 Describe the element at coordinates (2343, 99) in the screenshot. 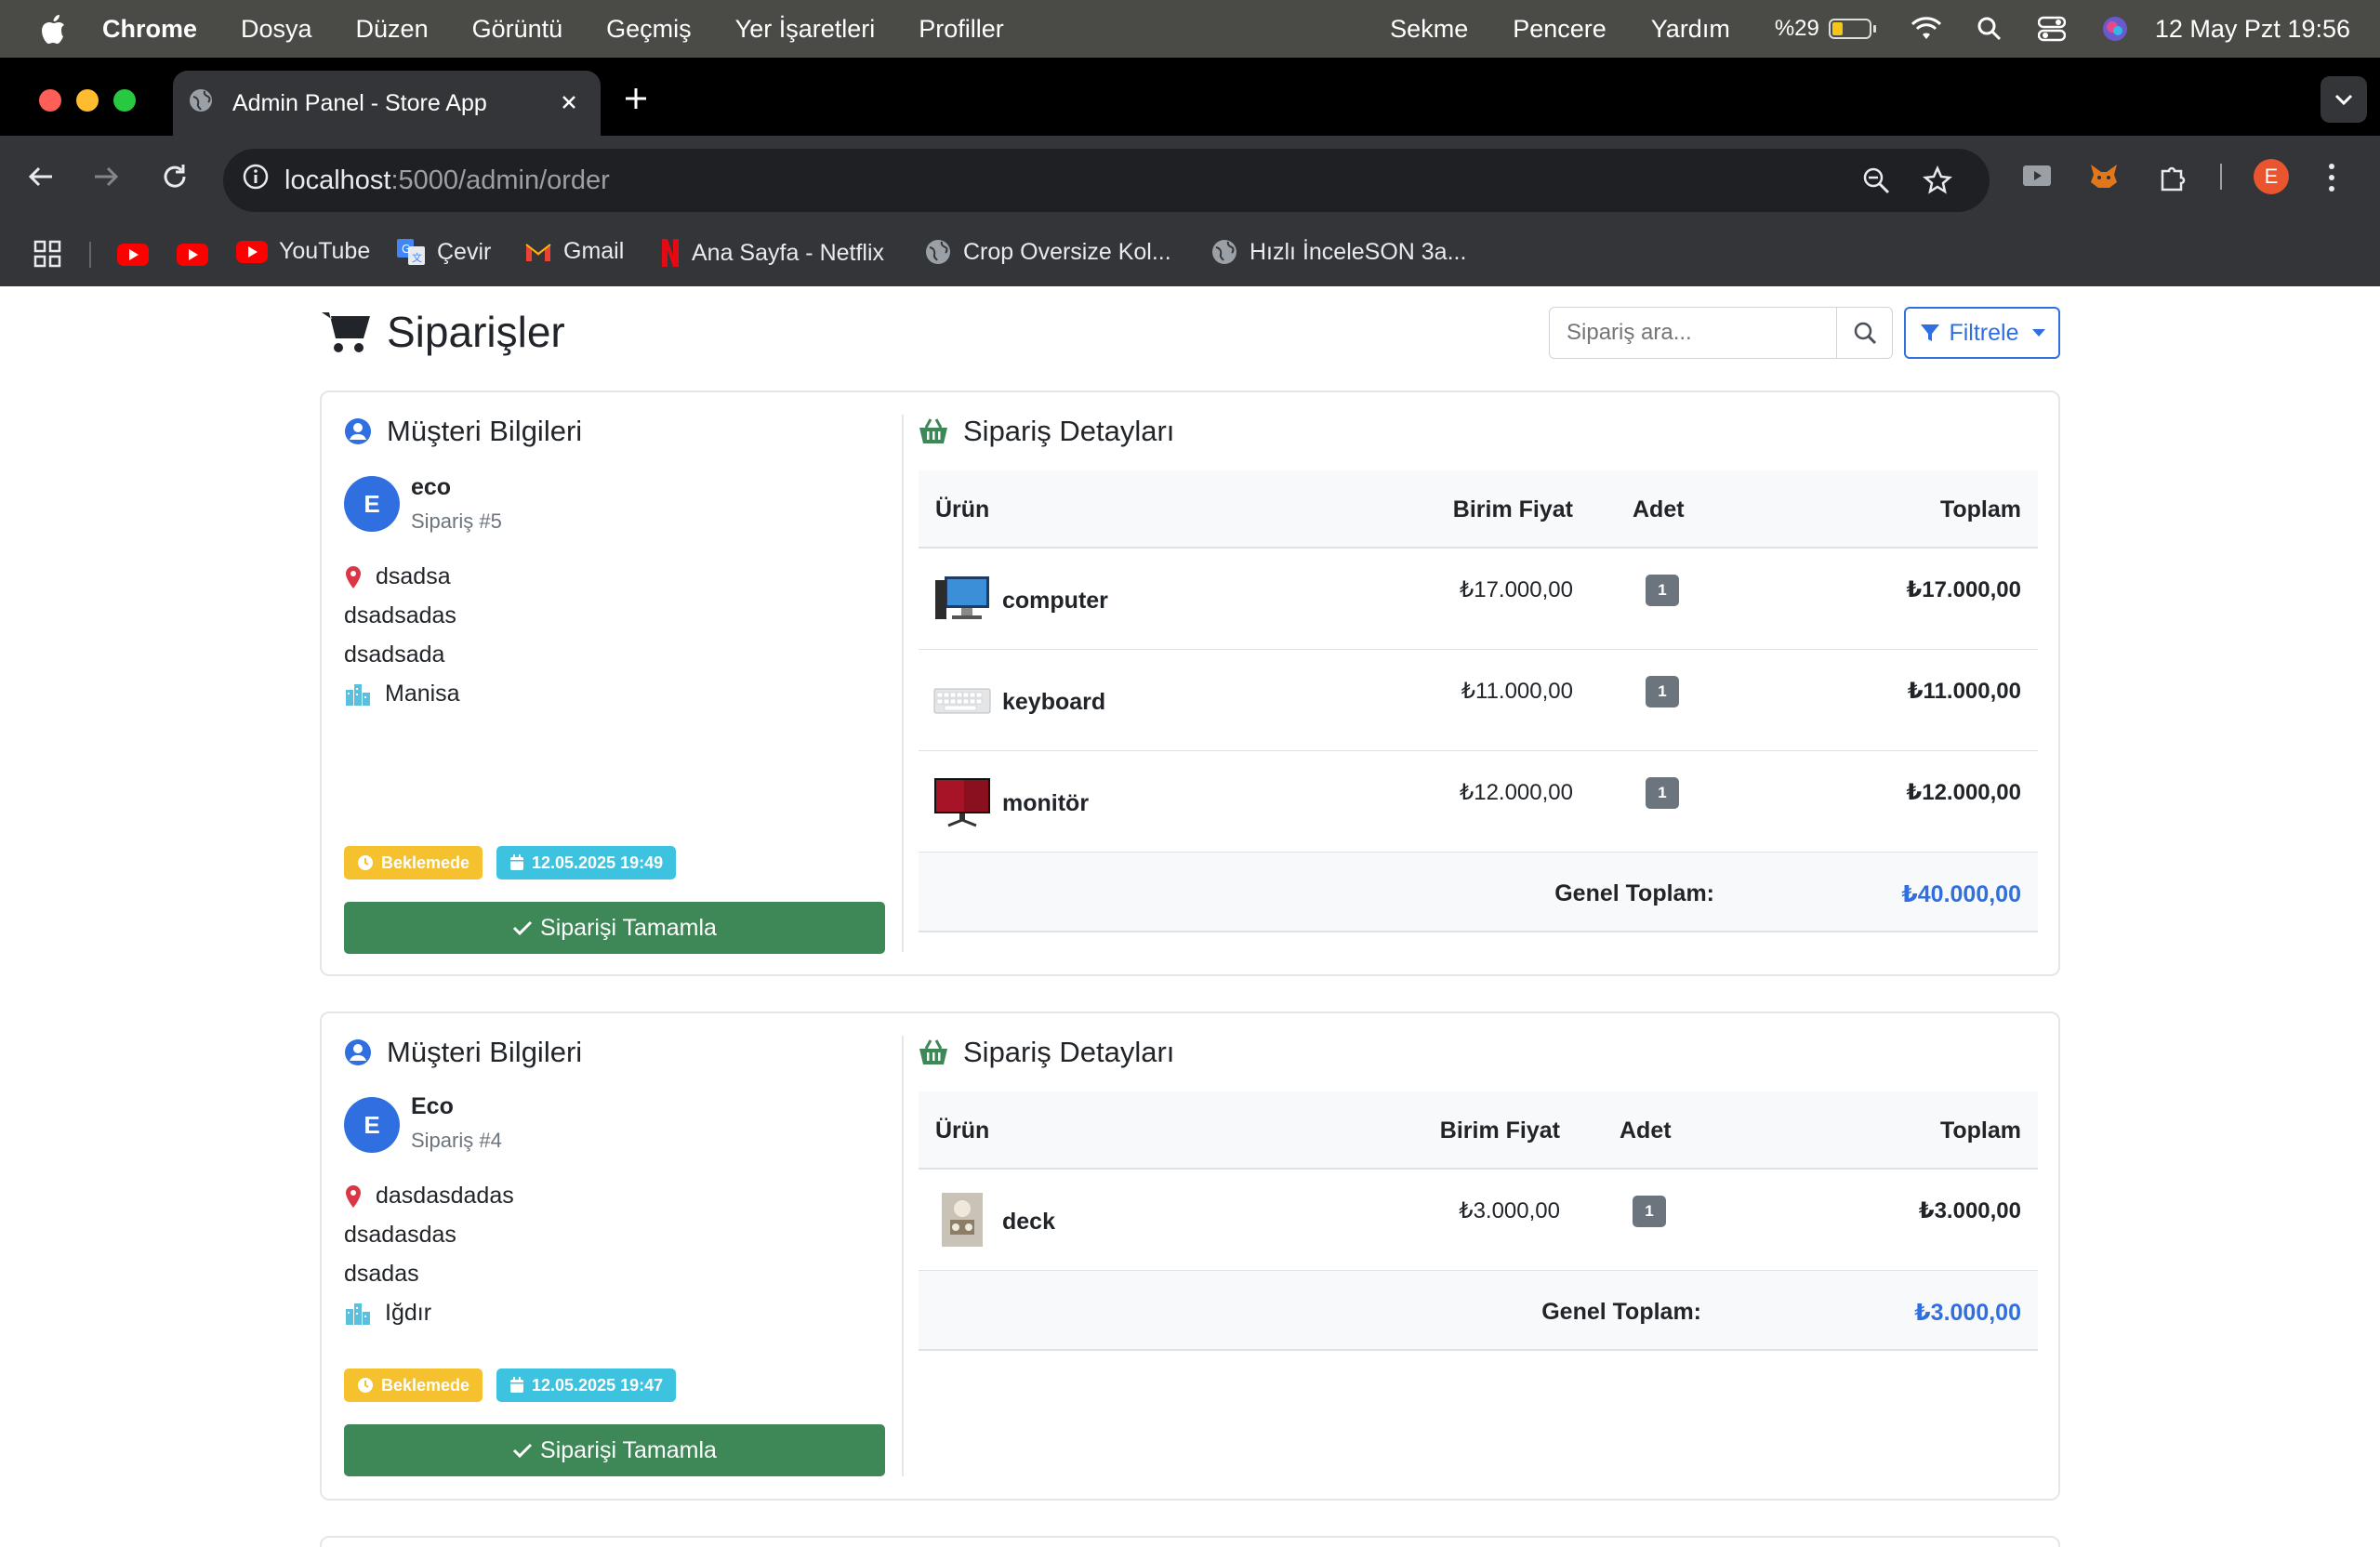

I see `tab-search-chevron-down-icon` at that location.